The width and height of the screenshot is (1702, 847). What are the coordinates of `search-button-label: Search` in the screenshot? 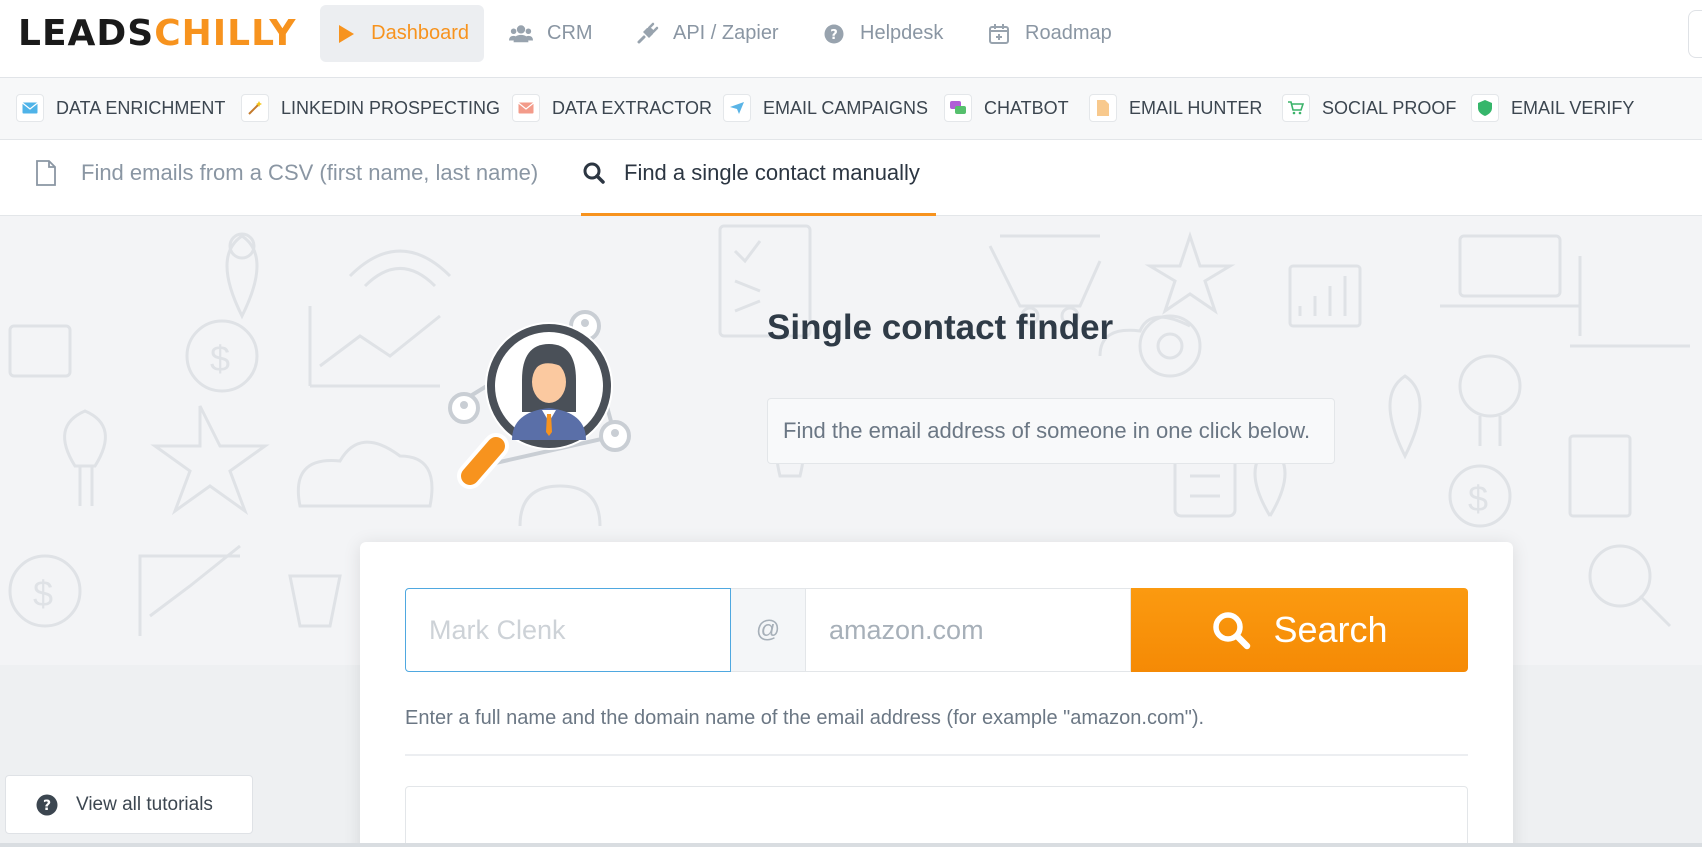 It's located at (1330, 629).